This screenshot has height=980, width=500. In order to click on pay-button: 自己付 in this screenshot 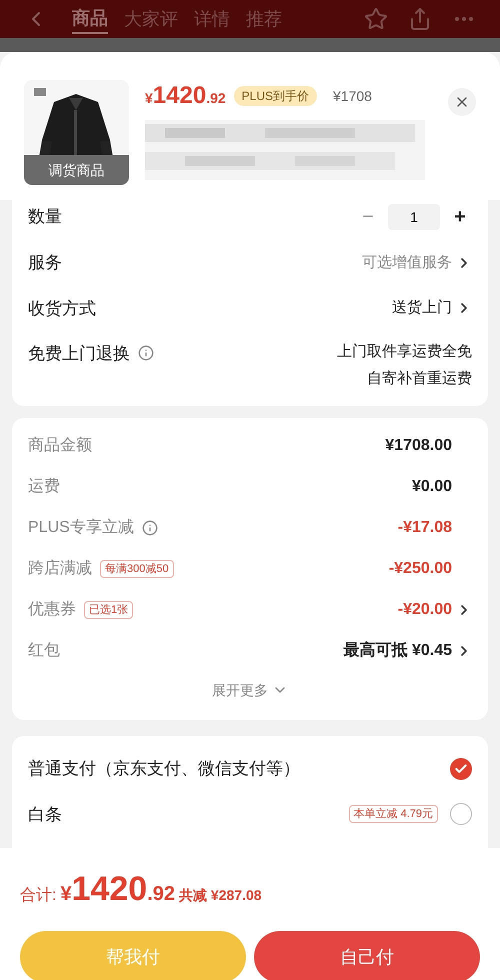, I will do `click(367, 955)`.